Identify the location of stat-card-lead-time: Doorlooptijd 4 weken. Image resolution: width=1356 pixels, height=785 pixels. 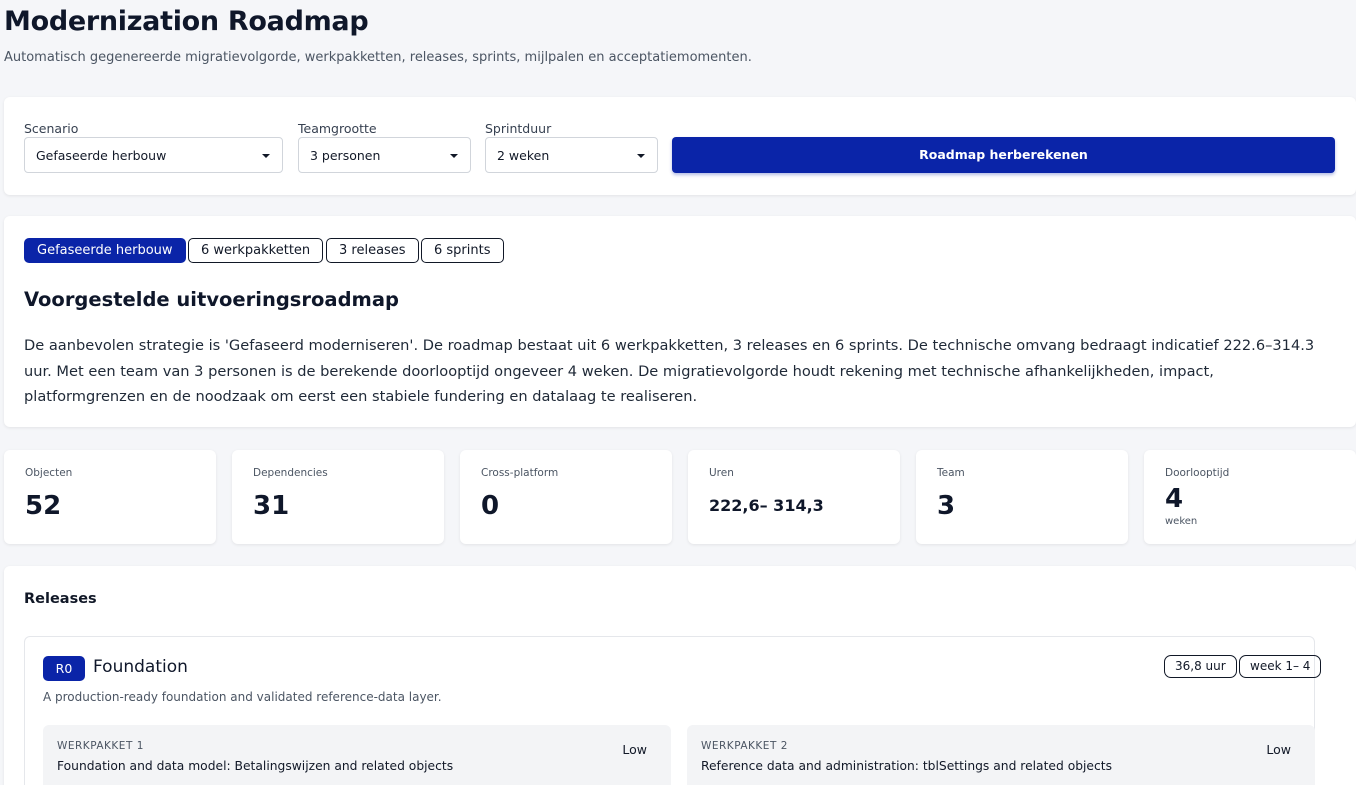
(1250, 497).